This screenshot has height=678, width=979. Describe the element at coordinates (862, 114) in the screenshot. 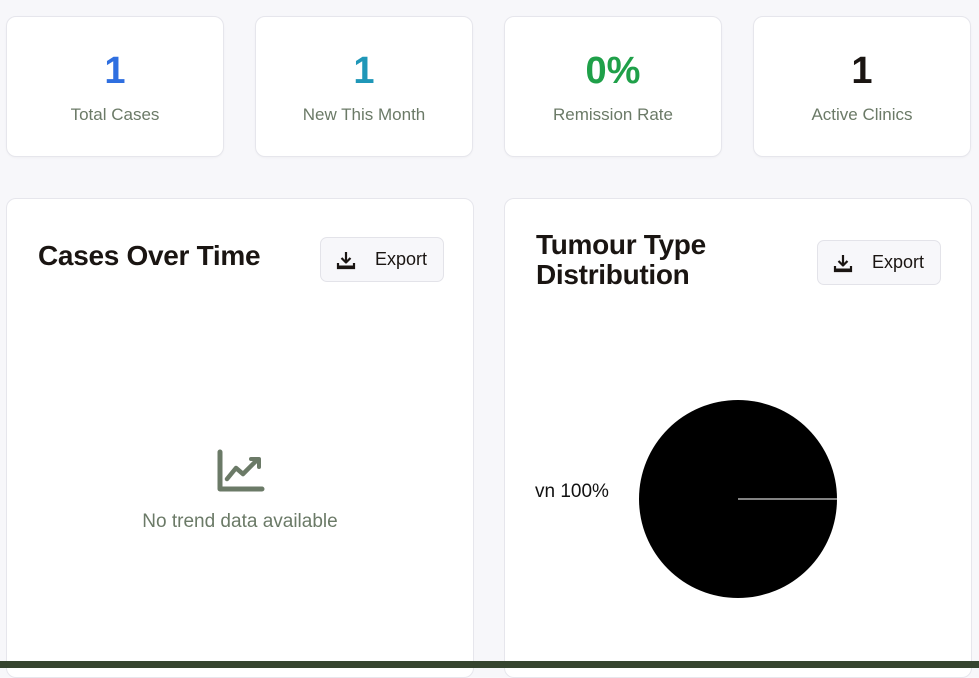

I see `stat-label-active-clinics: Active Clinics` at that location.